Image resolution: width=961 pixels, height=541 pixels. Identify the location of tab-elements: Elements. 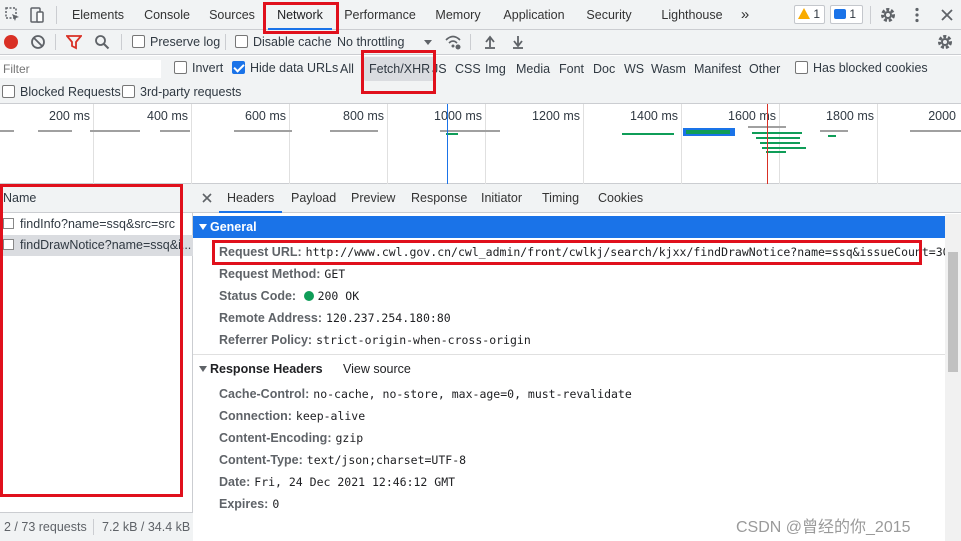
(98, 15).